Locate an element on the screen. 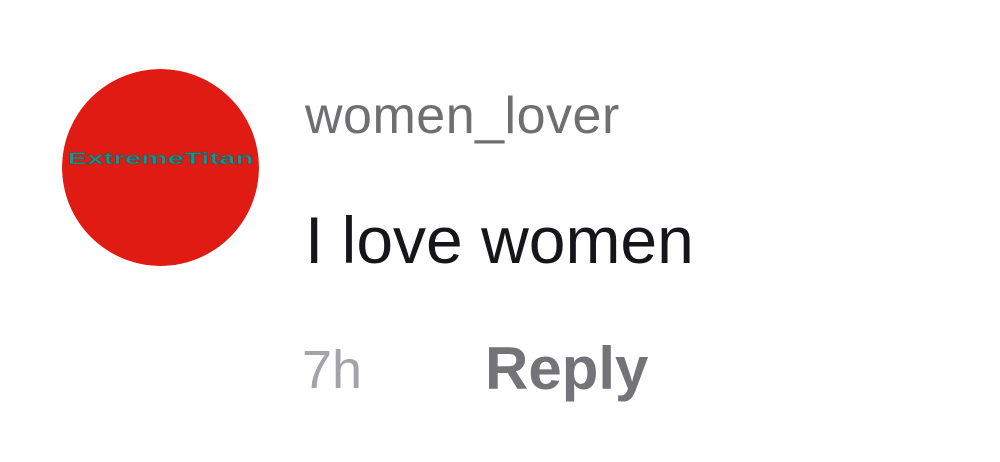 The height and width of the screenshot is (462, 1000). comment-text: I love women is located at coordinates (499, 240).